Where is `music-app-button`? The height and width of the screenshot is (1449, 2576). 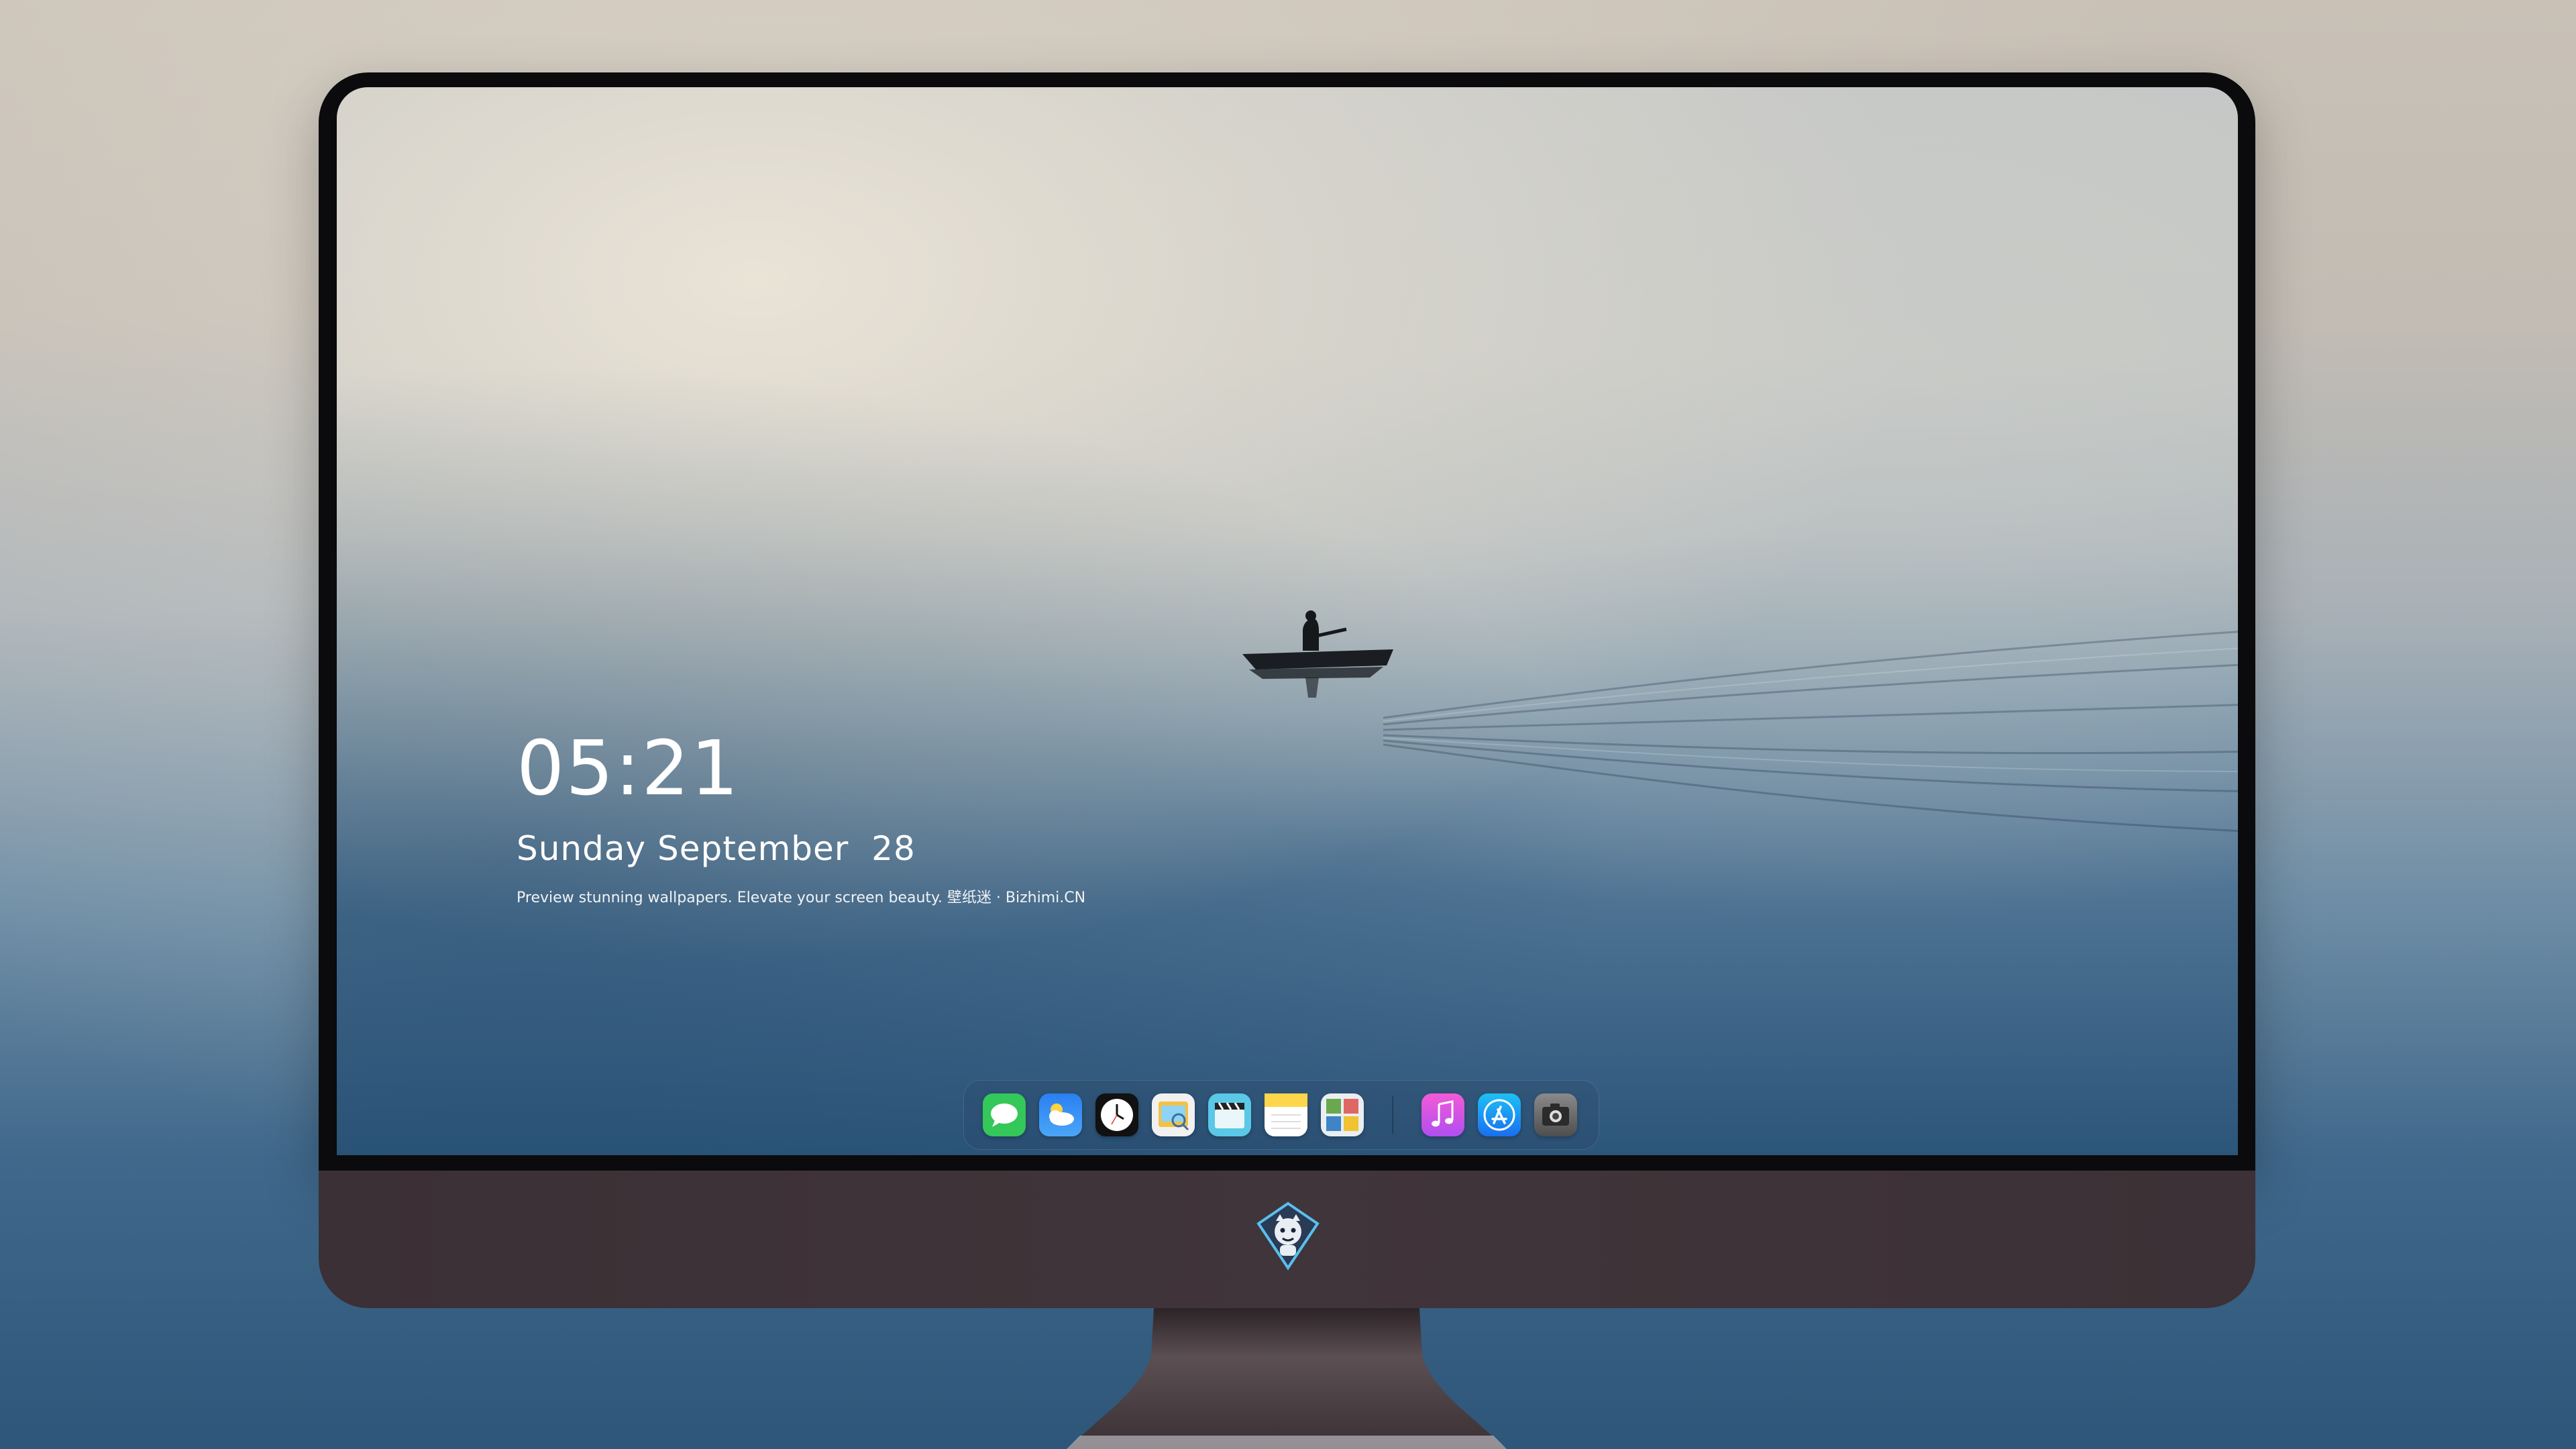
music-app-button is located at coordinates (1442, 1114).